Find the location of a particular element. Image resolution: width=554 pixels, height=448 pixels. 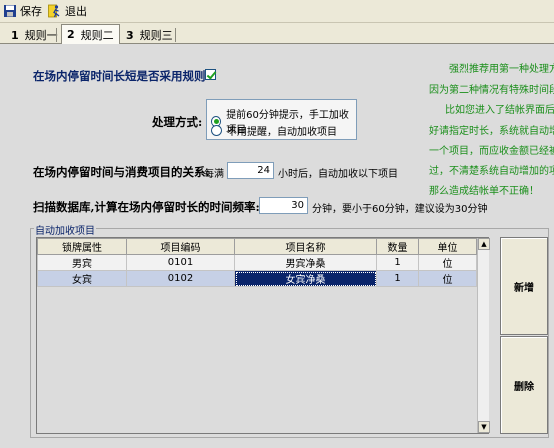

exit-runner-icon is located at coordinates (54, 11).